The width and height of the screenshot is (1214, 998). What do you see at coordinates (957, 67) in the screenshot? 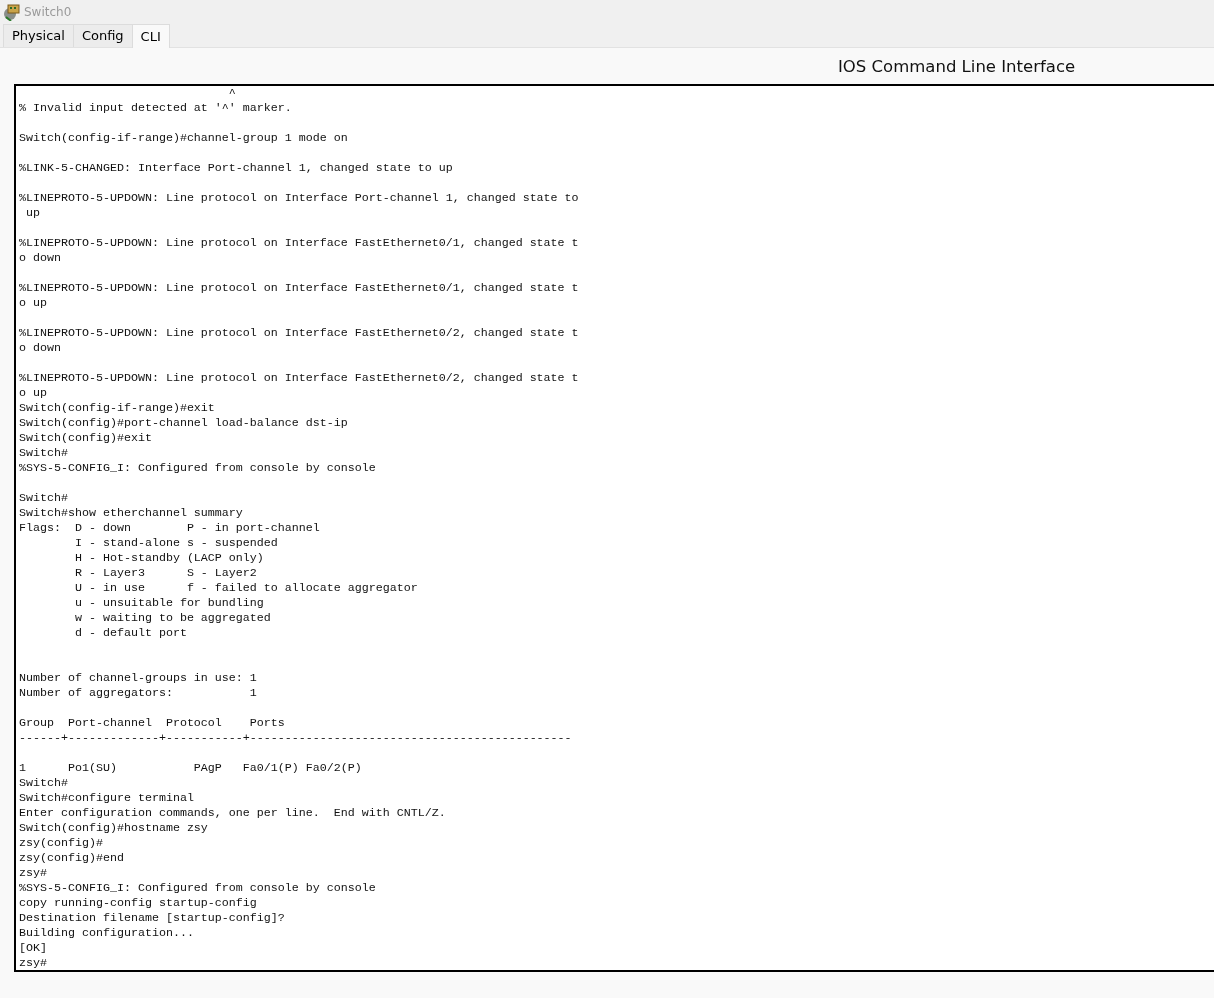
I see `panel-heading: IOS Command Line Interface` at bounding box center [957, 67].